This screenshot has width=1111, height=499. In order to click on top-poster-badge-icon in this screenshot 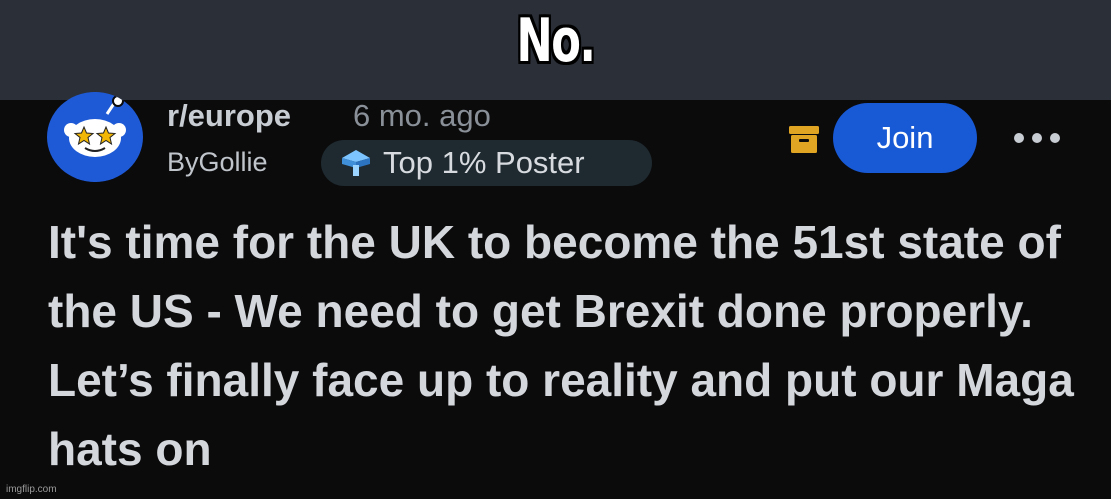, I will do `click(356, 163)`.